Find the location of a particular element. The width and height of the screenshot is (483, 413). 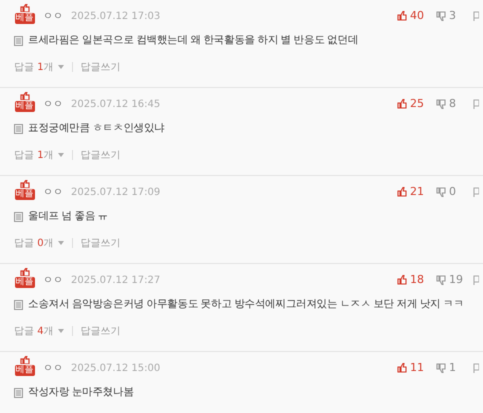

replies-toggle: 답글 4개 is located at coordinates (39, 331).